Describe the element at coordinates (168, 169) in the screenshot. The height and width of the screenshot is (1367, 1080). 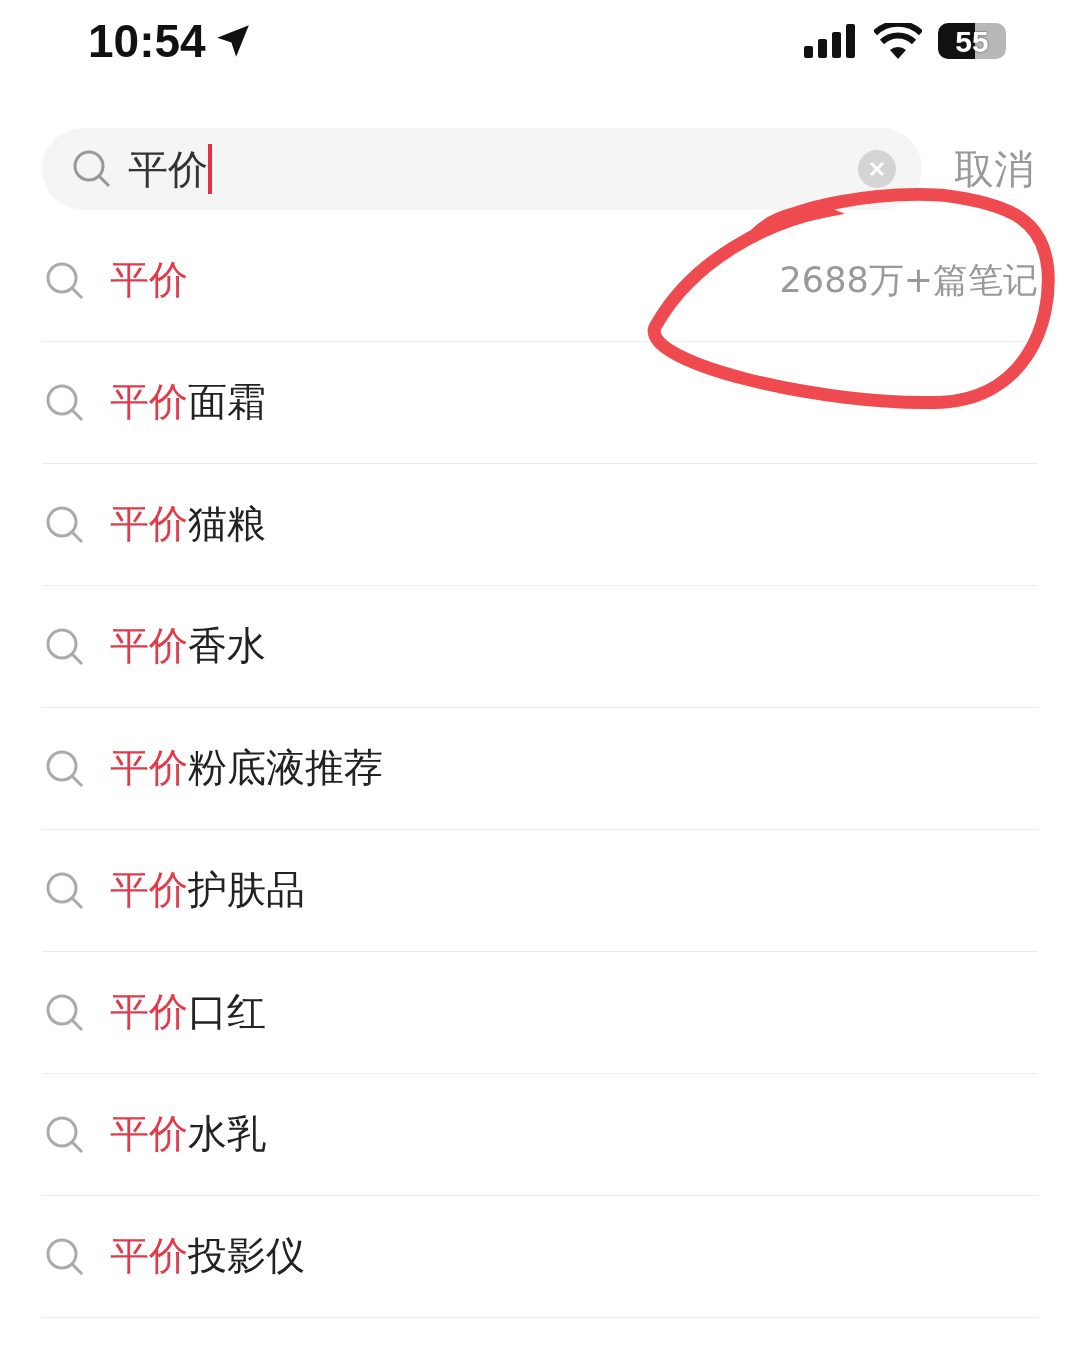
I see `search-query: 平价` at that location.